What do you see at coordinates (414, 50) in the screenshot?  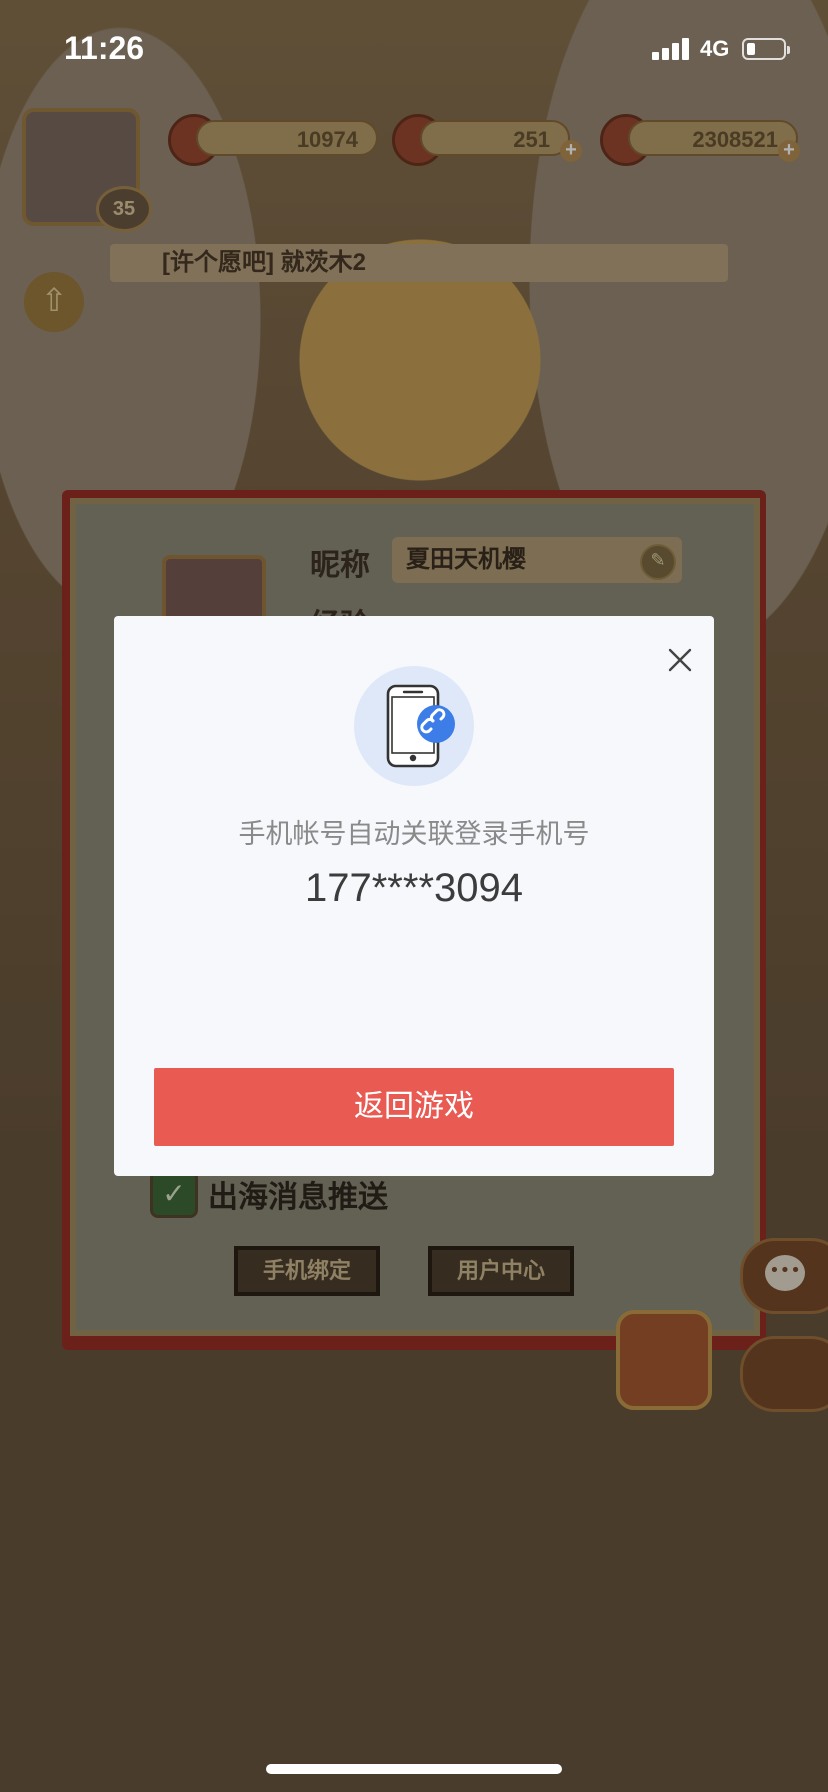 I see `status-bar: 11:26 4G` at bounding box center [414, 50].